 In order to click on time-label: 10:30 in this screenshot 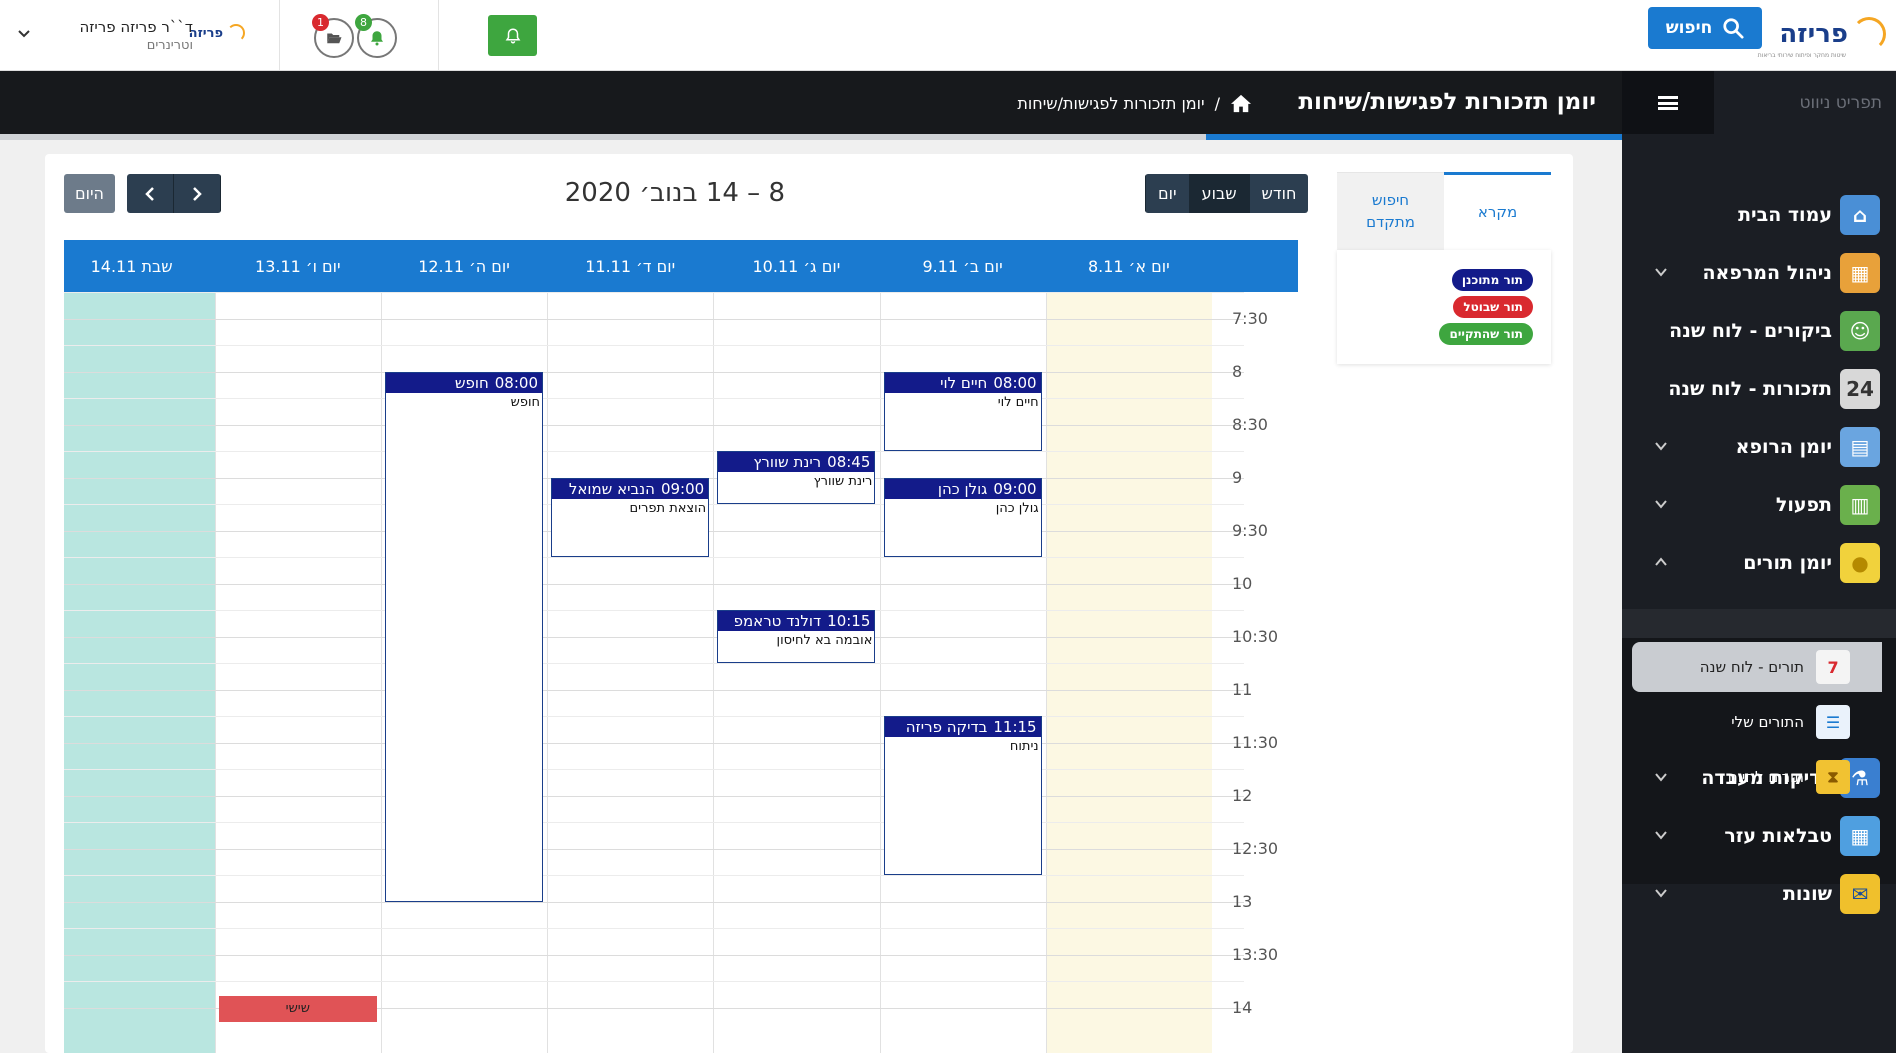, I will do `click(1255, 636)`.